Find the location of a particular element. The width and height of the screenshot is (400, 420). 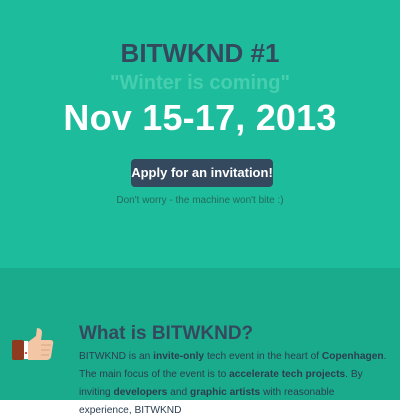

event-tagline: "Winter is coming" is located at coordinates (200, 83).